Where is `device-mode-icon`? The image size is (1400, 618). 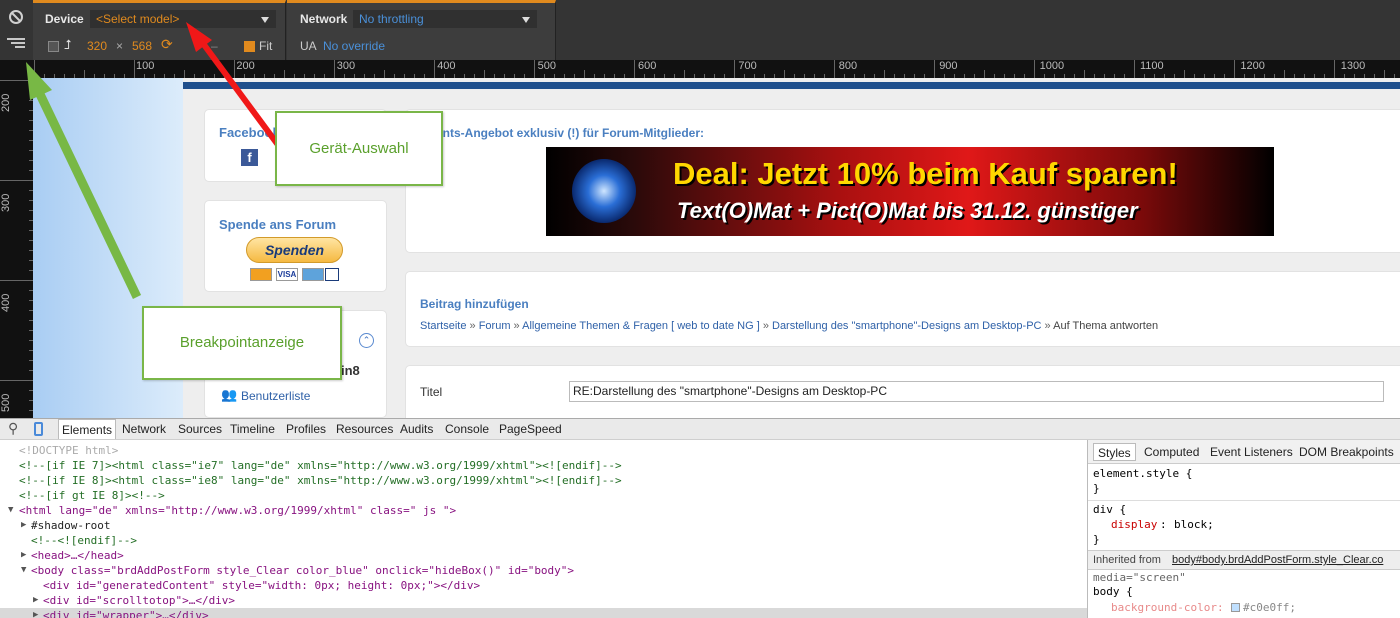
device-mode-icon is located at coordinates (38, 429).